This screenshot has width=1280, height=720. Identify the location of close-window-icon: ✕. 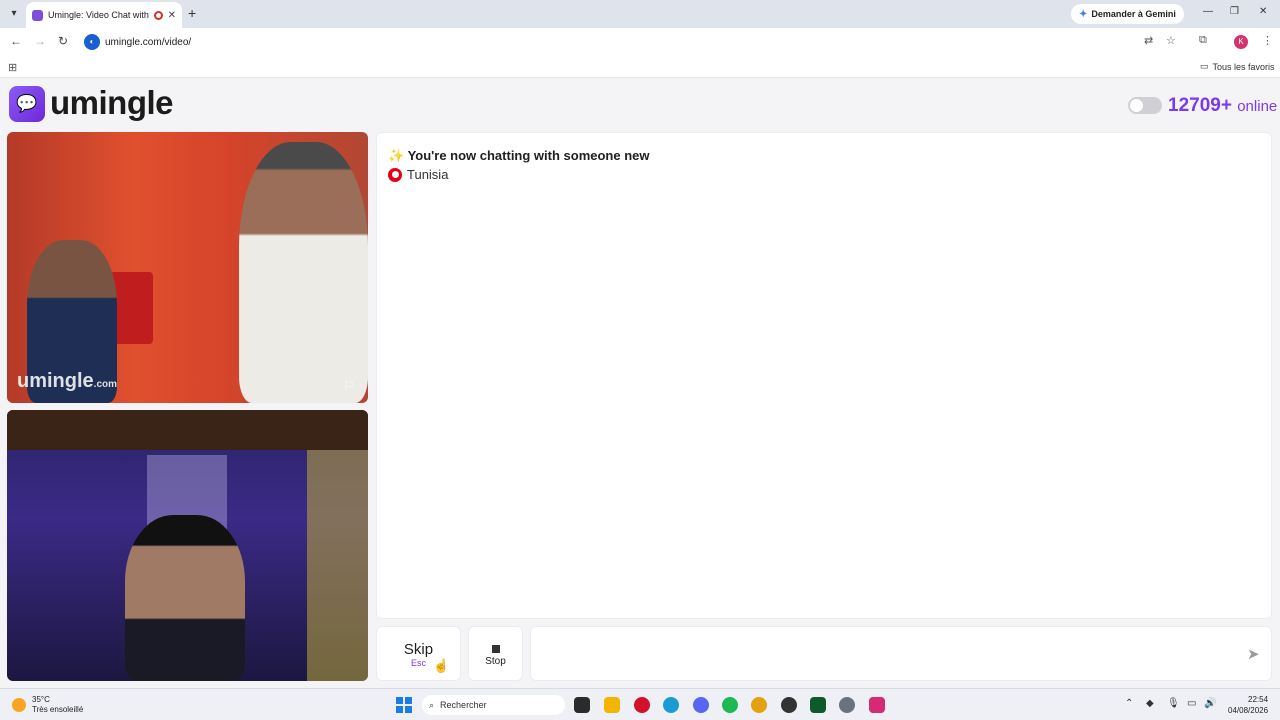
(1263, 11).